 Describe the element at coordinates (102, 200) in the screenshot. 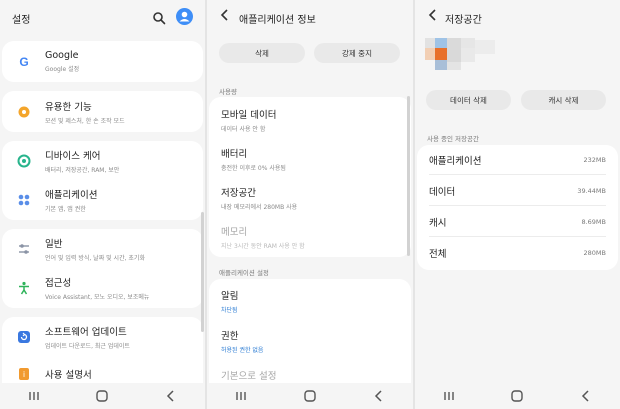

I see `settings-item-applications: 애플리케이션 기본 앱, 앱 권한` at that location.